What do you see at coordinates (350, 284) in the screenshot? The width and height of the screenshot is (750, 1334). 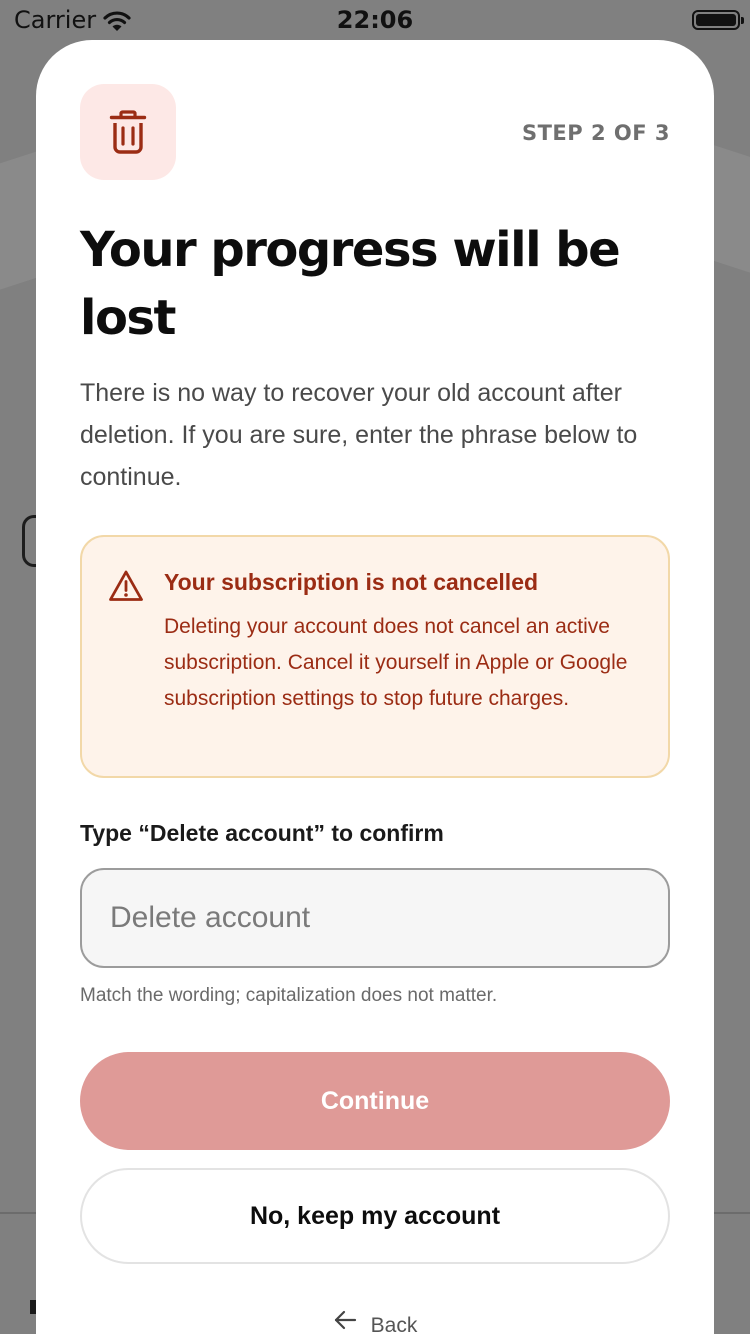 I see `page-title: Your progress will be lost` at bounding box center [350, 284].